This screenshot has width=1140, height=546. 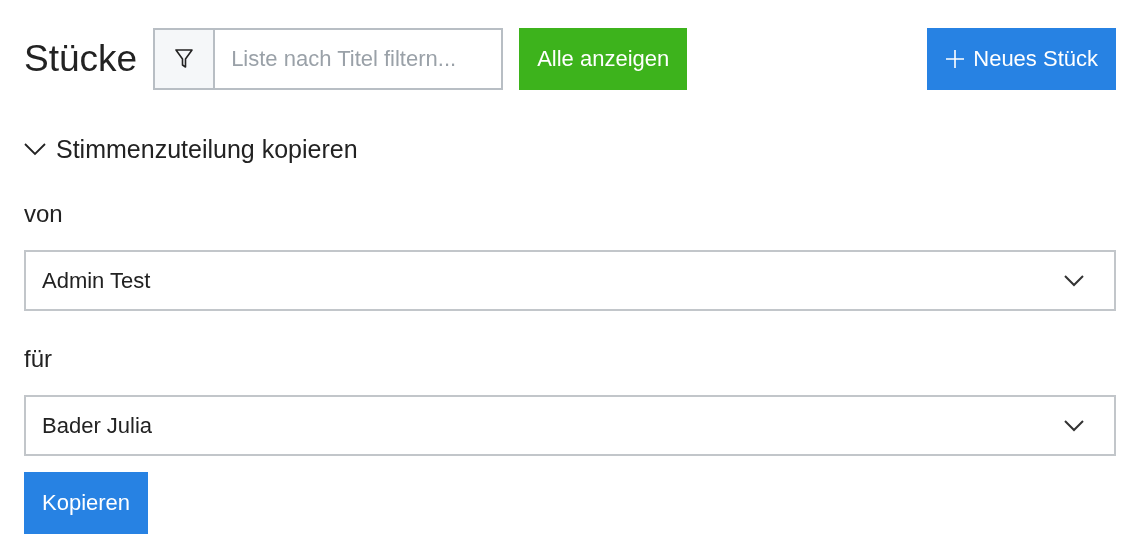 What do you see at coordinates (38, 359) in the screenshot?
I see `field-label: für` at bounding box center [38, 359].